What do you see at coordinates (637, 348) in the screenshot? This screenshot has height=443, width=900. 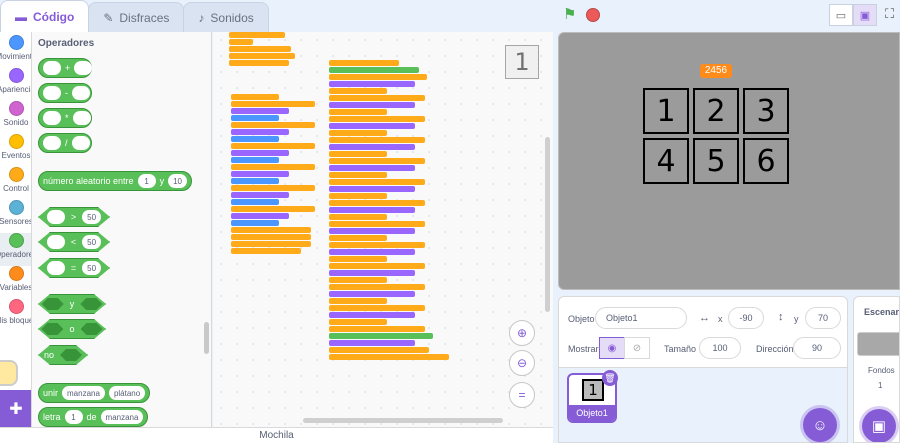 I see `show-hidden-button: ⊘` at bounding box center [637, 348].